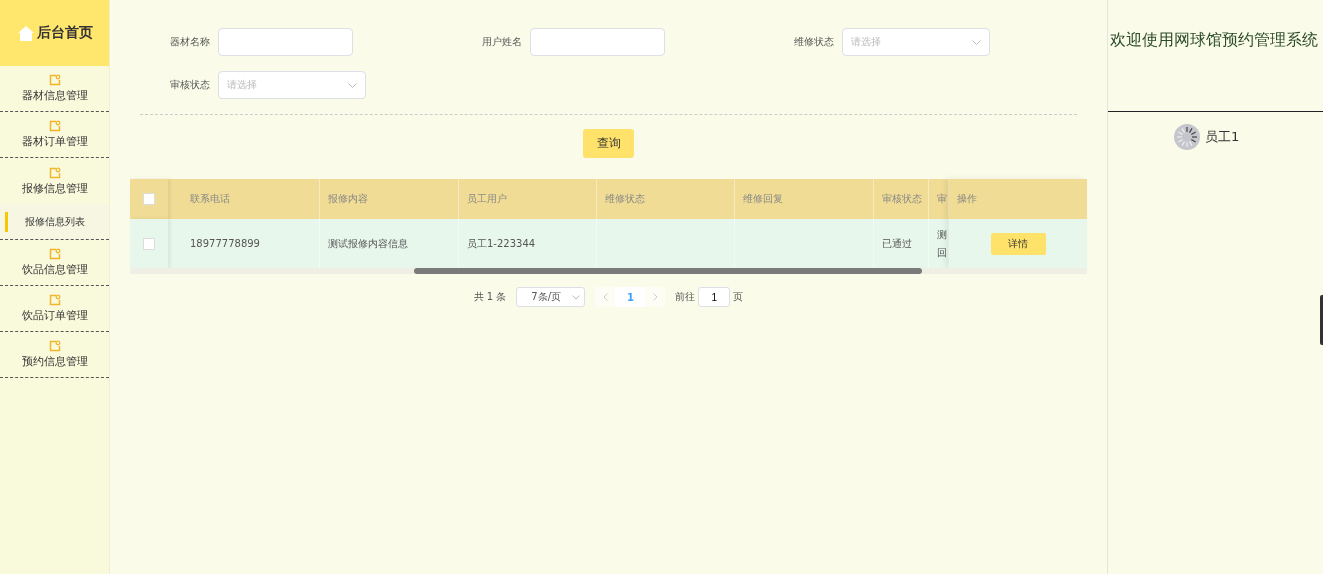  What do you see at coordinates (685, 297) in the screenshot?
I see `goto-label: 前往` at bounding box center [685, 297].